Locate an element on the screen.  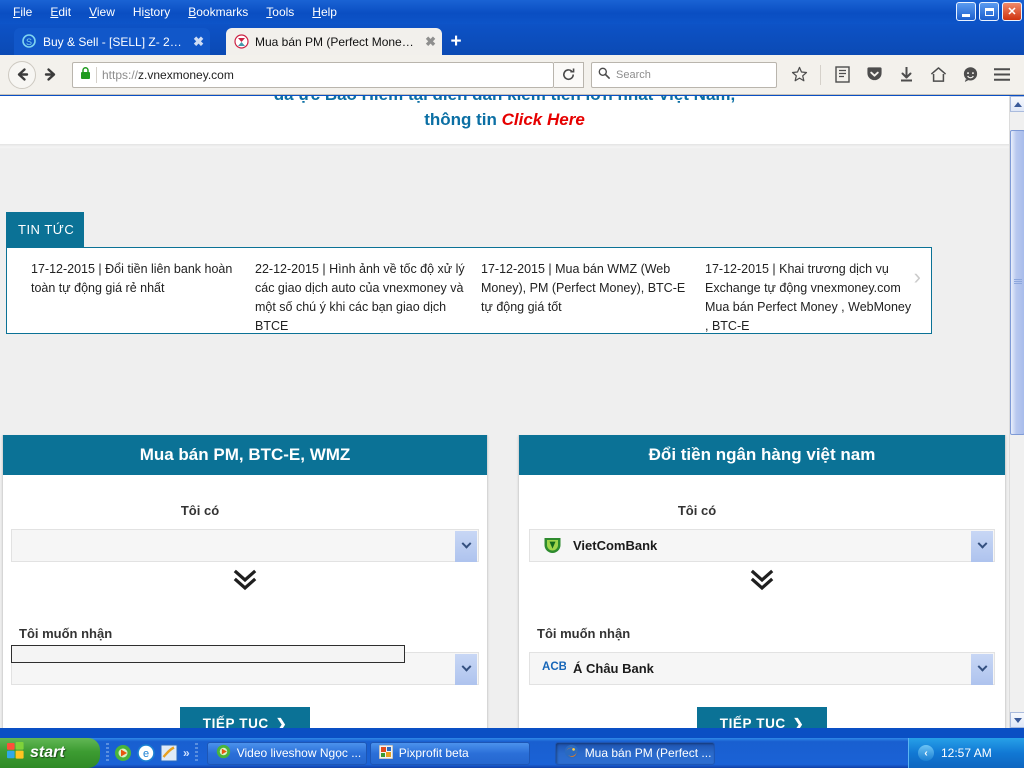
tray-expand-icon: ‹ is located at coordinates (926, 753).